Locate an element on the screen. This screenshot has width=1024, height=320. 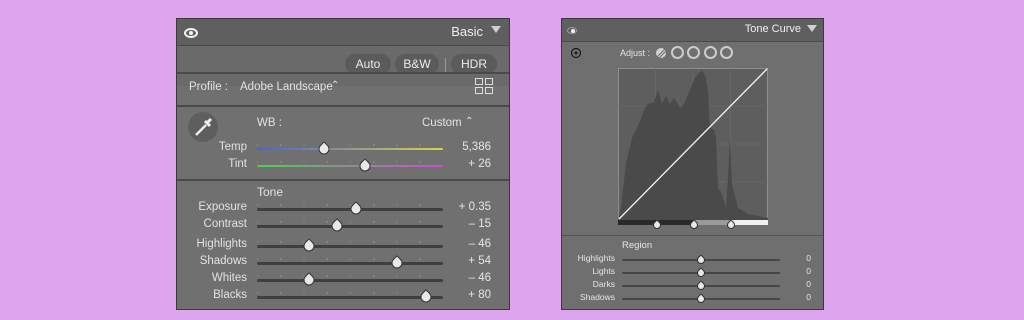
slider-value: – 15 is located at coordinates (466, 224).